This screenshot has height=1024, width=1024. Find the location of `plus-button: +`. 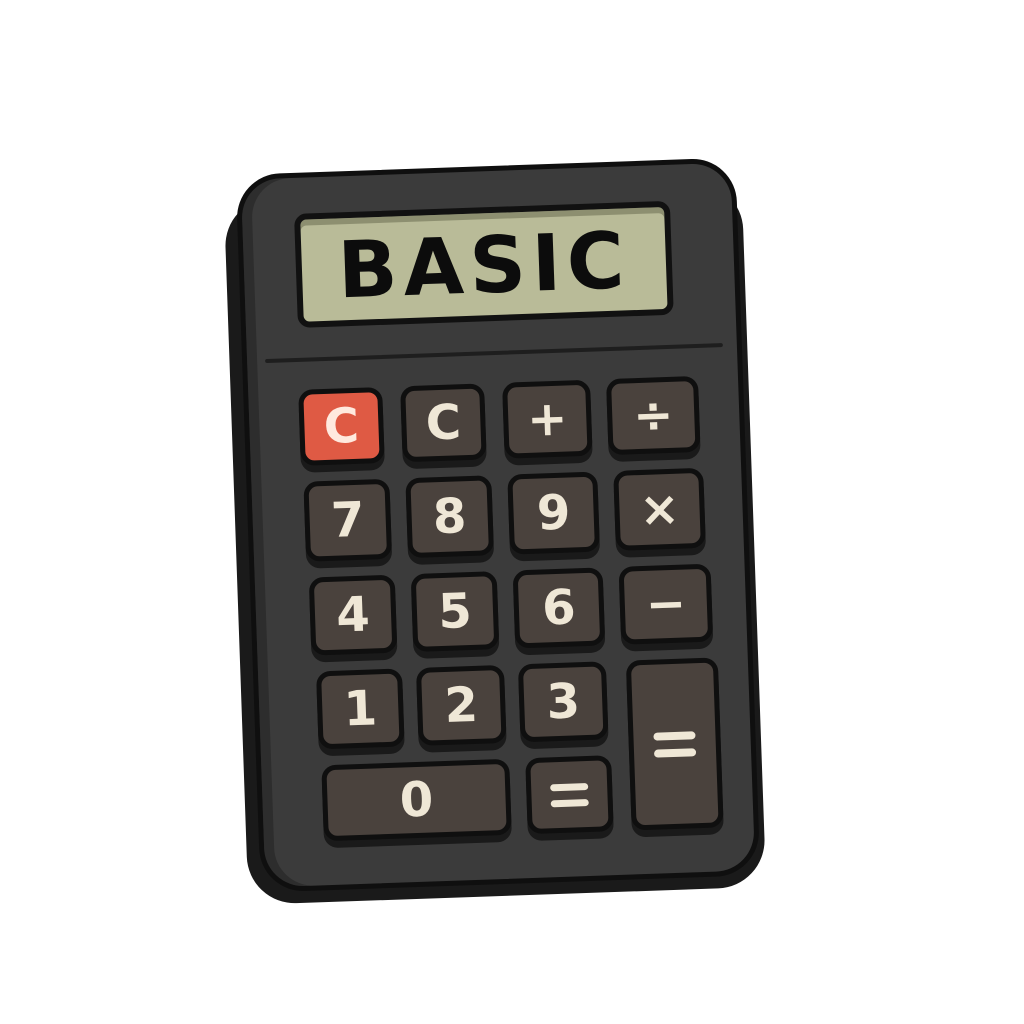

plus-button: + is located at coordinates (547, 419).